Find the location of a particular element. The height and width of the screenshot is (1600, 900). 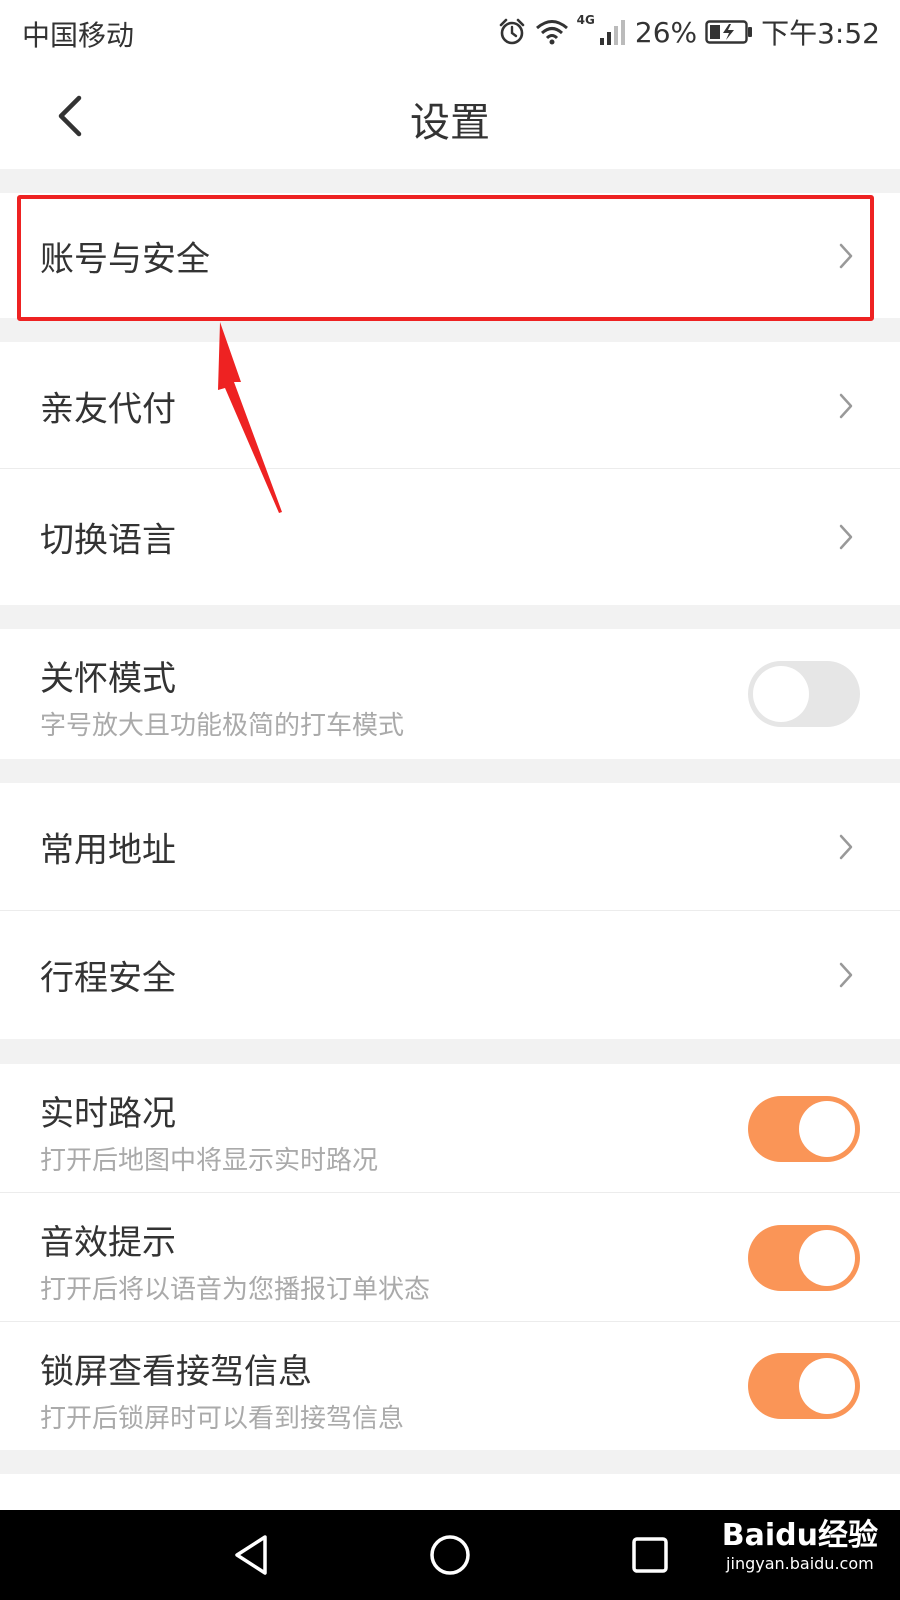

settings-item-account-security: 账号与安全 is located at coordinates (450, 255).